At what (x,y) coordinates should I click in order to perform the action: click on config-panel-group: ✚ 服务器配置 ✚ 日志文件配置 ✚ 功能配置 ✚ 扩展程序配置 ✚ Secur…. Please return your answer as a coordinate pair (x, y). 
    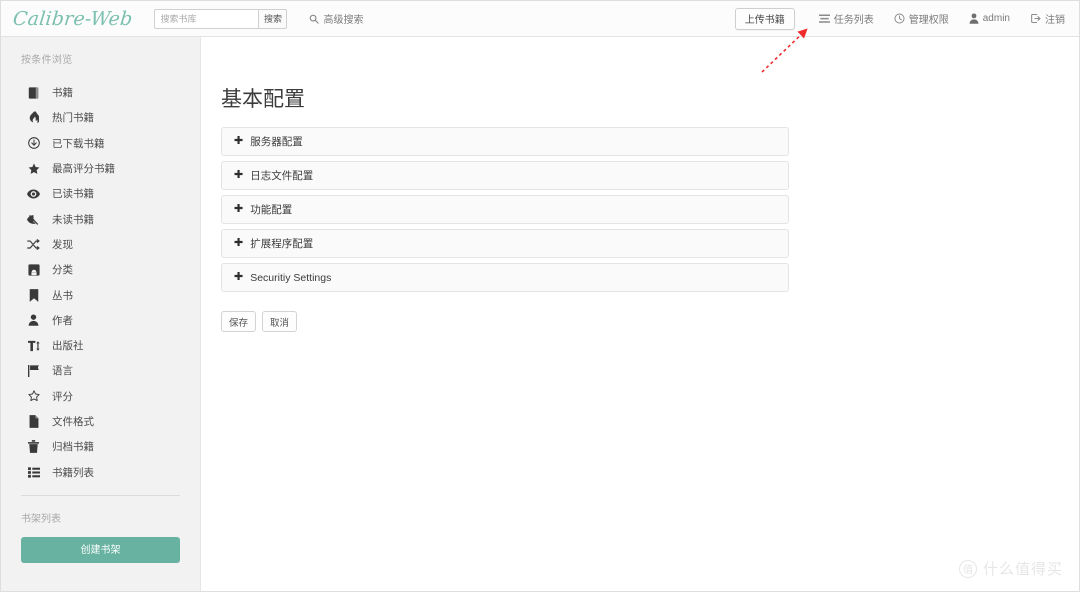
    Looking at the image, I should click on (505, 209).